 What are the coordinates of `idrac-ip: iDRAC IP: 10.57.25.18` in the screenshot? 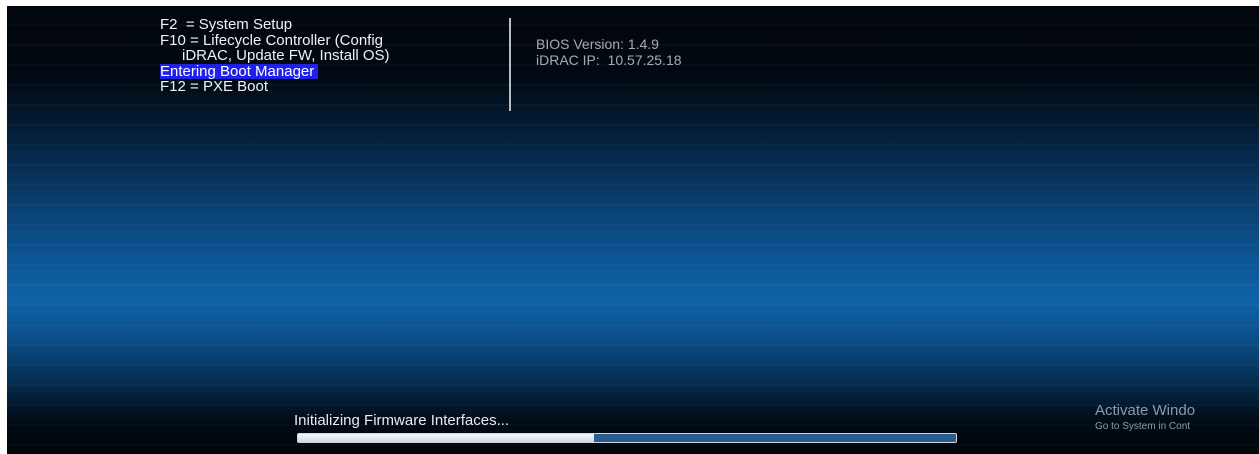 It's located at (609, 59).